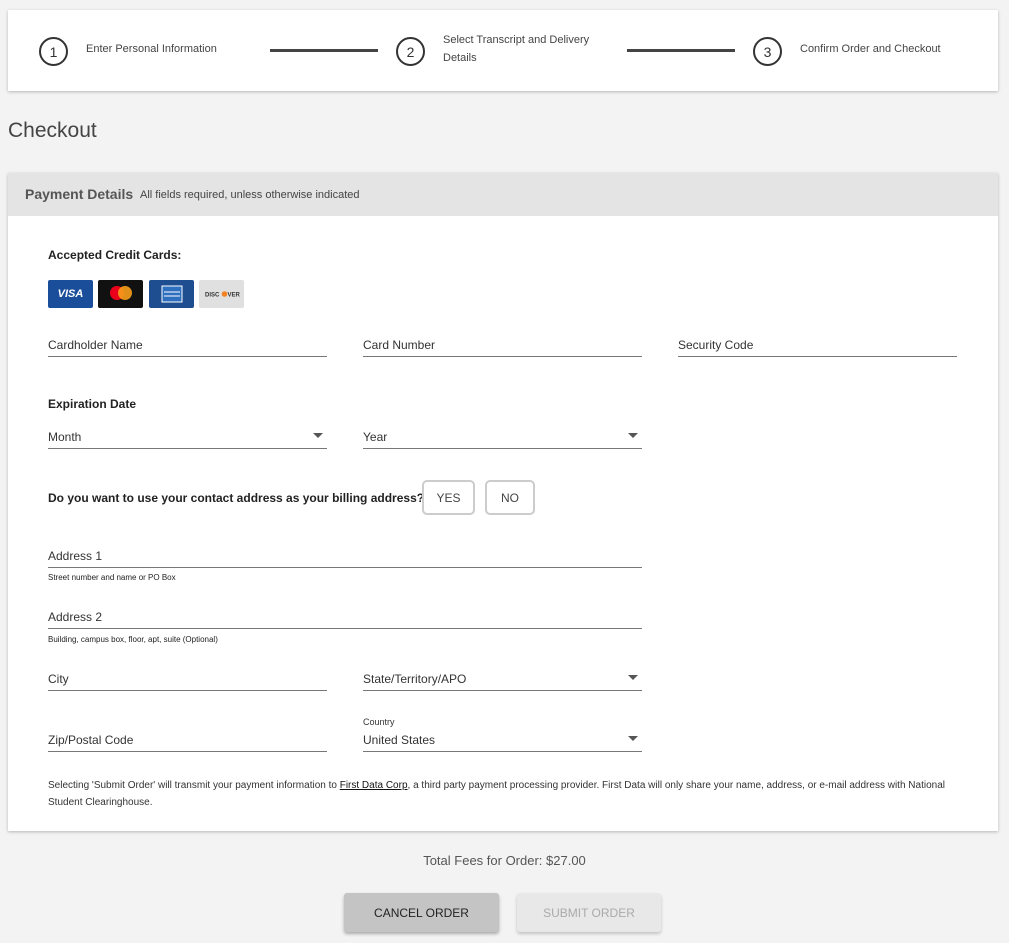  I want to click on mastercard-logo-icon, so click(120, 293).